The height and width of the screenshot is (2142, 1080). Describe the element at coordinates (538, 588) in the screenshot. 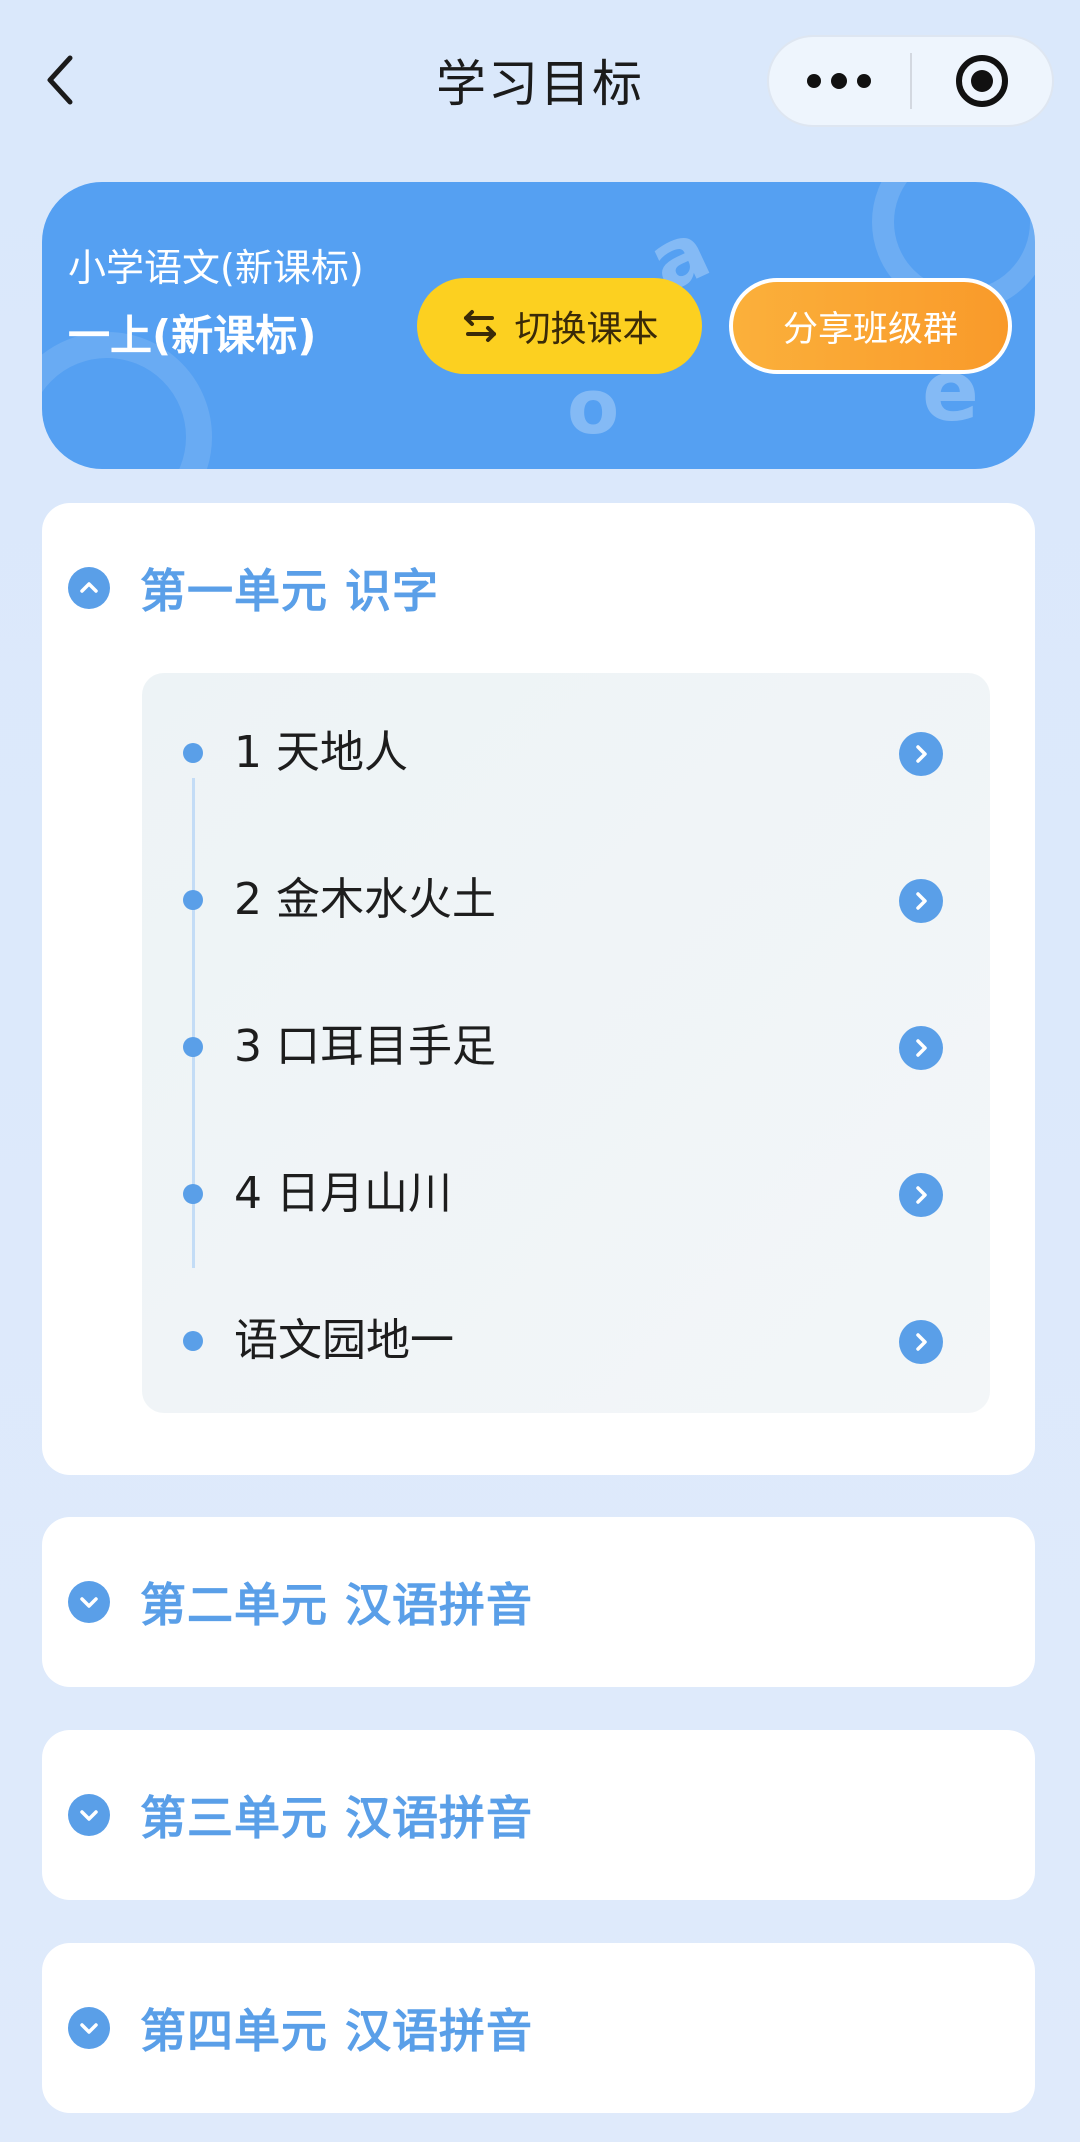

I see `unit-header: 第一单元 识字` at that location.